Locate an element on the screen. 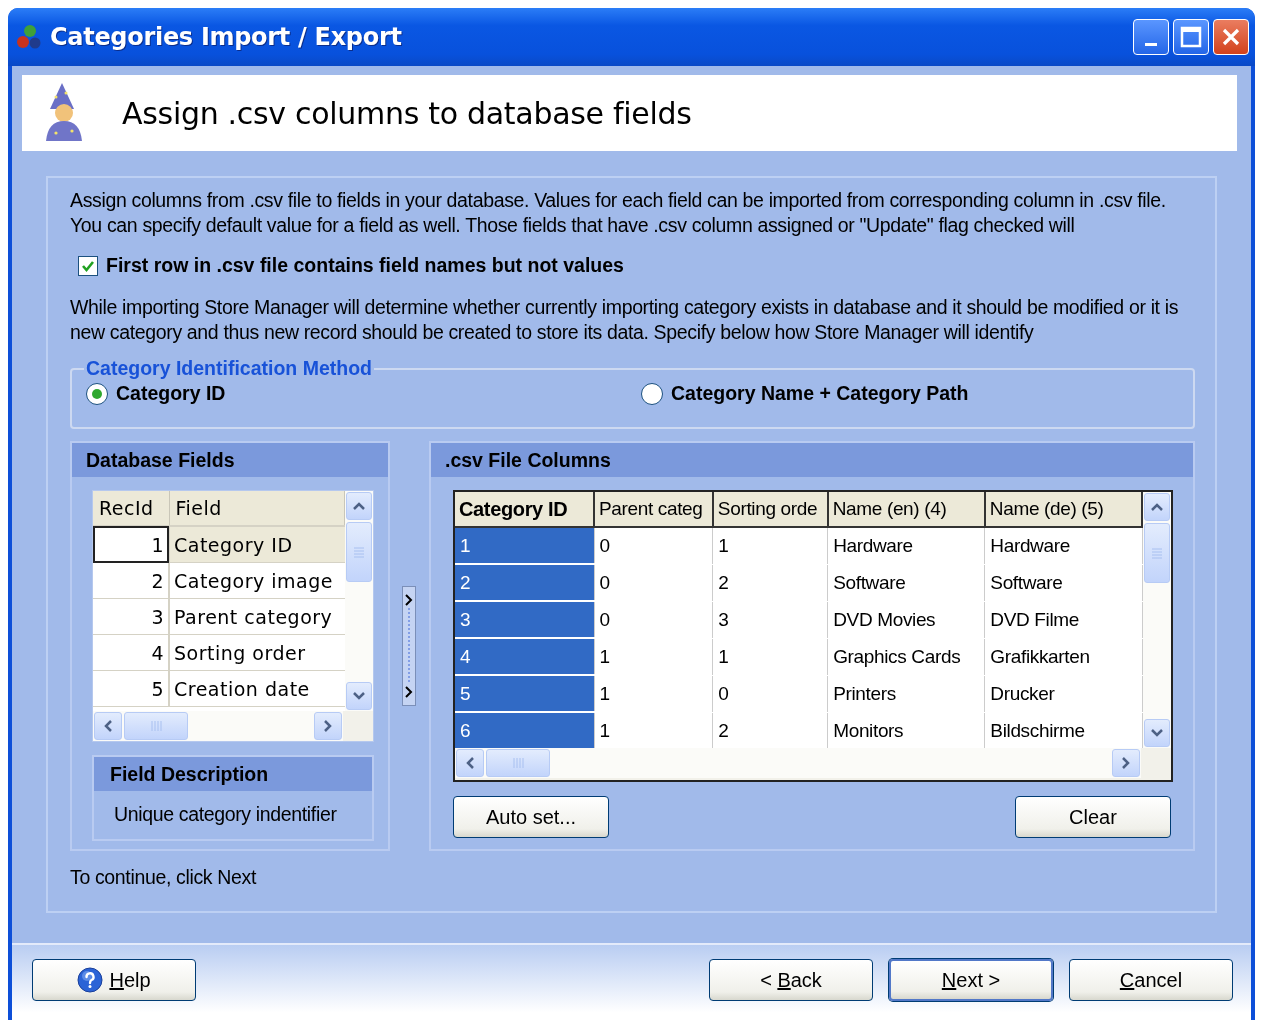 This screenshot has width=1261, height=1020. group-title: Category Identification Method is located at coordinates (229, 368).